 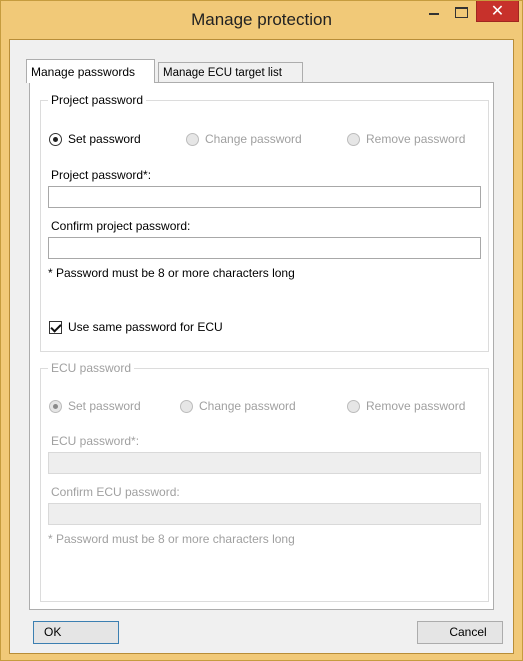 What do you see at coordinates (121, 226) in the screenshot?
I see `confirm-project-password-label: Confirm project password:` at bounding box center [121, 226].